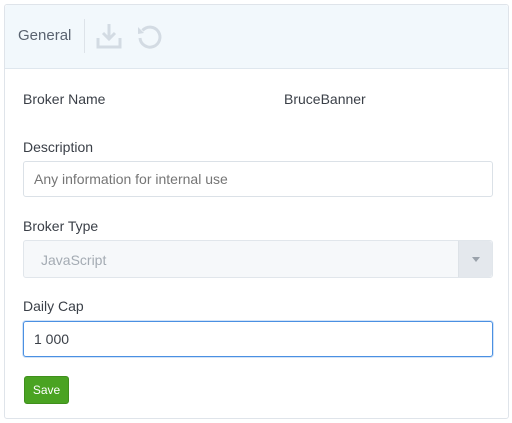 This screenshot has height=423, width=512. What do you see at coordinates (258, 339) in the screenshot?
I see `daily-cap-input` at bounding box center [258, 339].